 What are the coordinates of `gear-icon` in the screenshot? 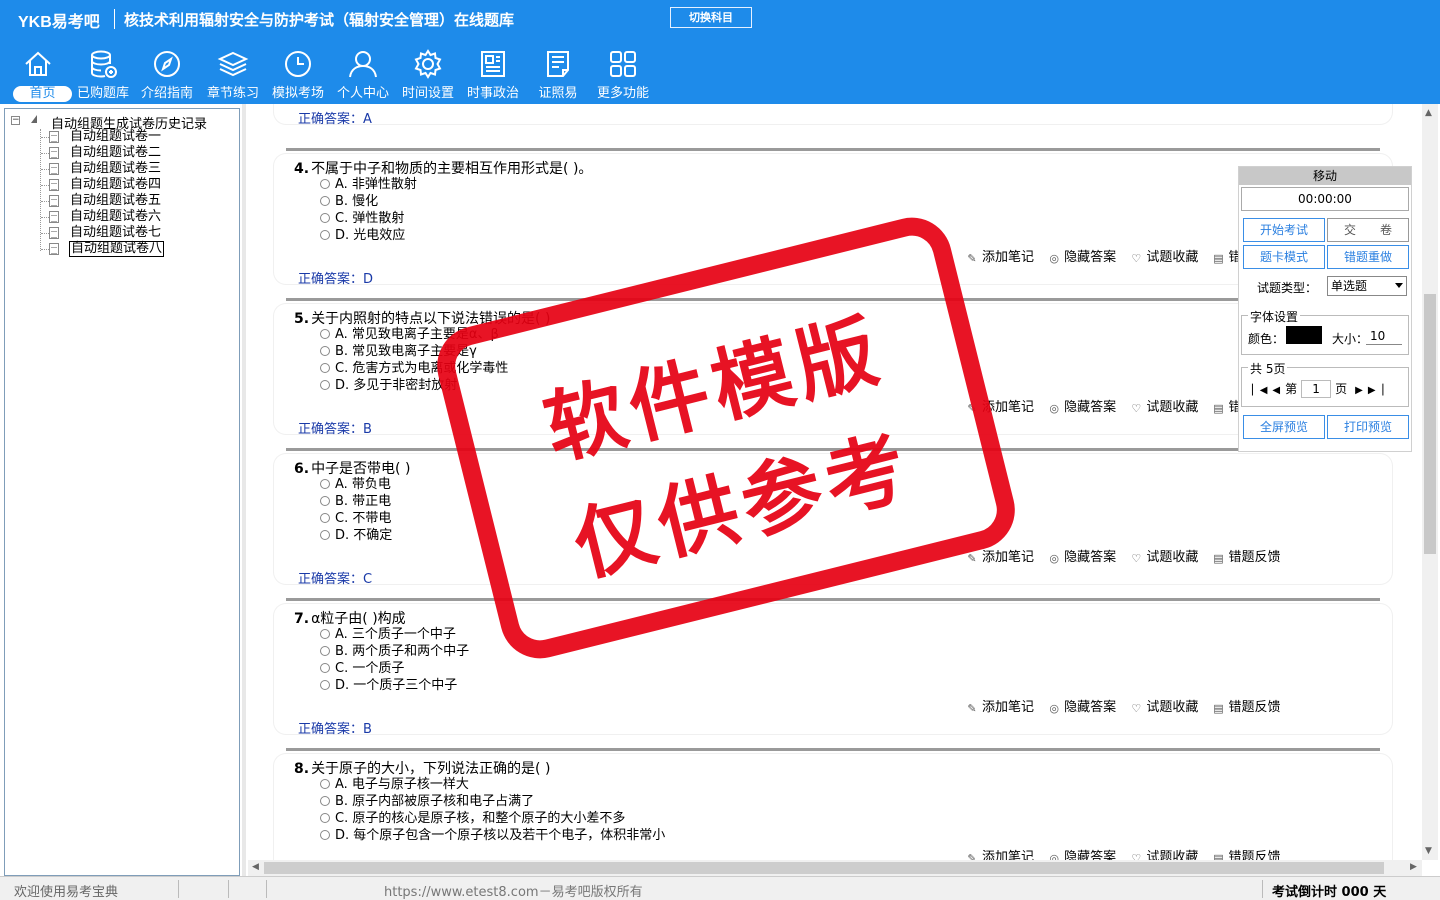 It's located at (428, 64).